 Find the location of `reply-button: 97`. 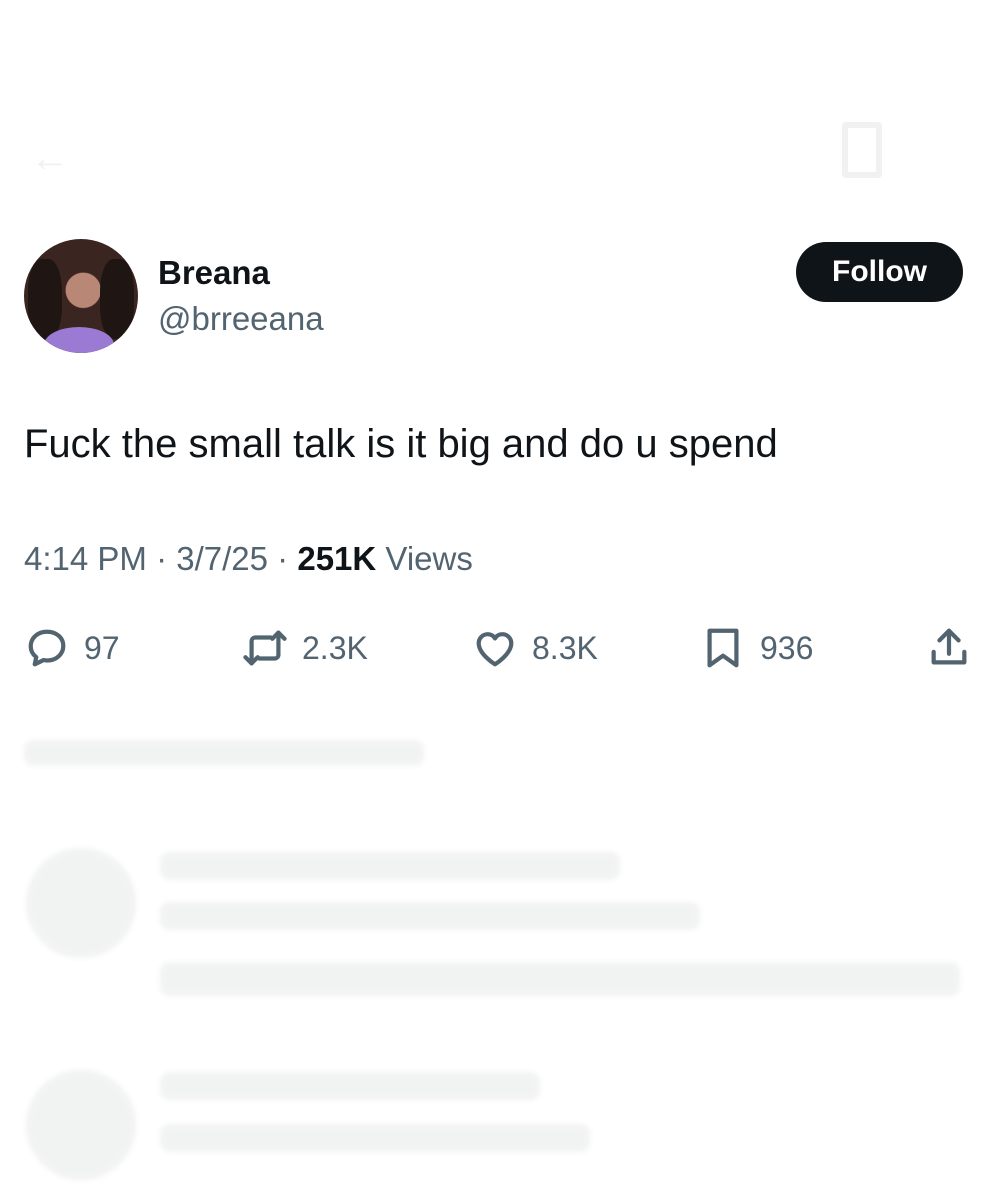

reply-button: 97 is located at coordinates (72, 648).